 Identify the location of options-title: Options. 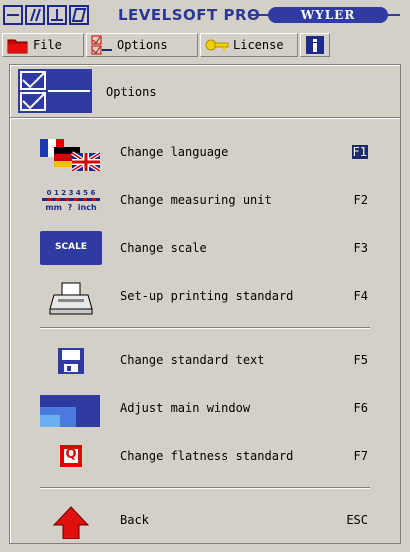
(131, 92).